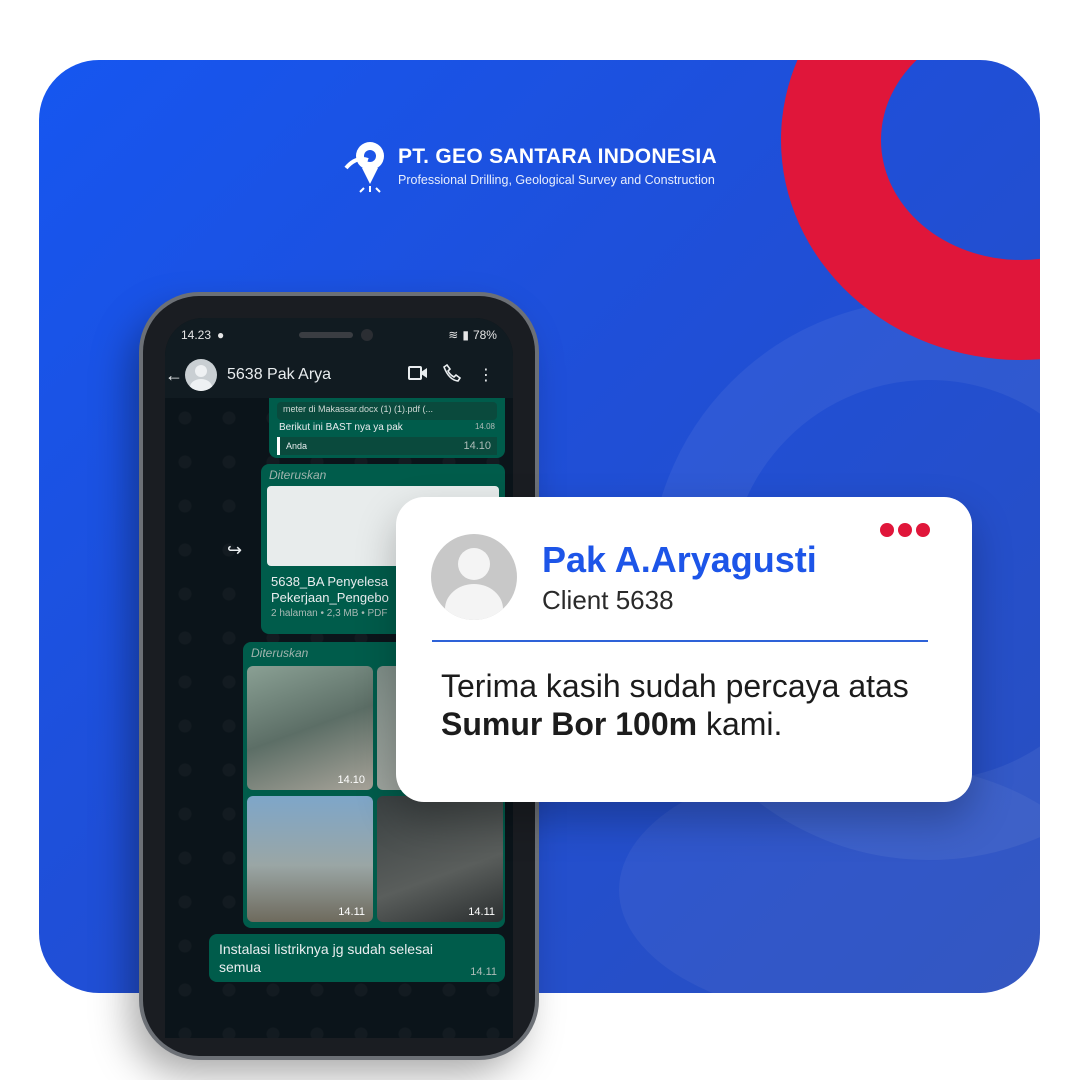 This screenshot has height=1080, width=1080. Describe the element at coordinates (221, 335) in the screenshot. I see `chat-notification-icon: ●` at that location.